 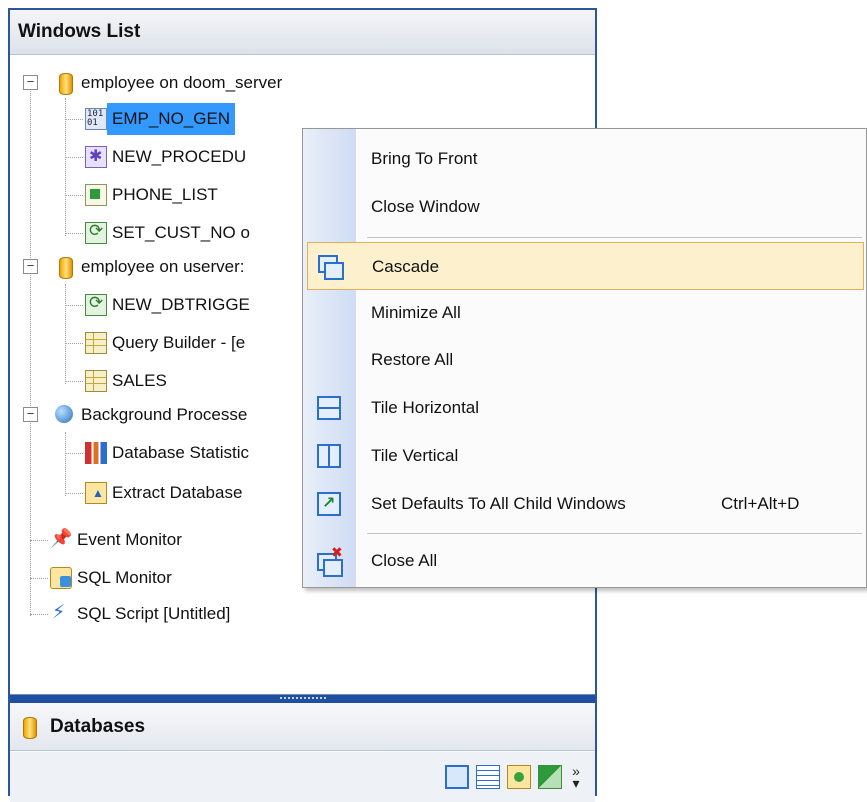 What do you see at coordinates (29, 727) in the screenshot?
I see `databases-icon` at bounding box center [29, 727].